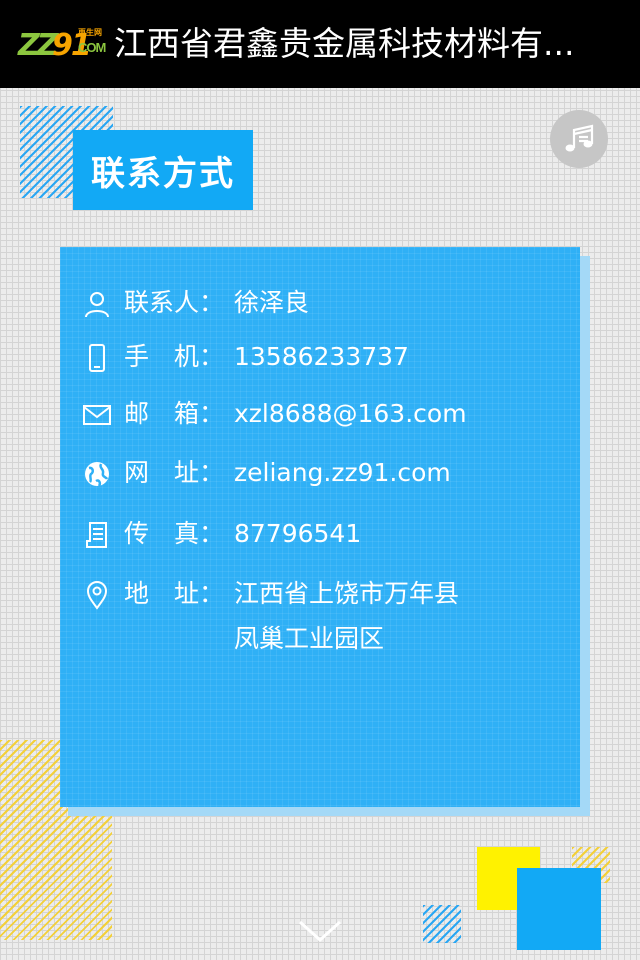 Image resolution: width=640 pixels, height=960 pixels. I want to click on contact-label-person: 联系人：, so click(174, 302).